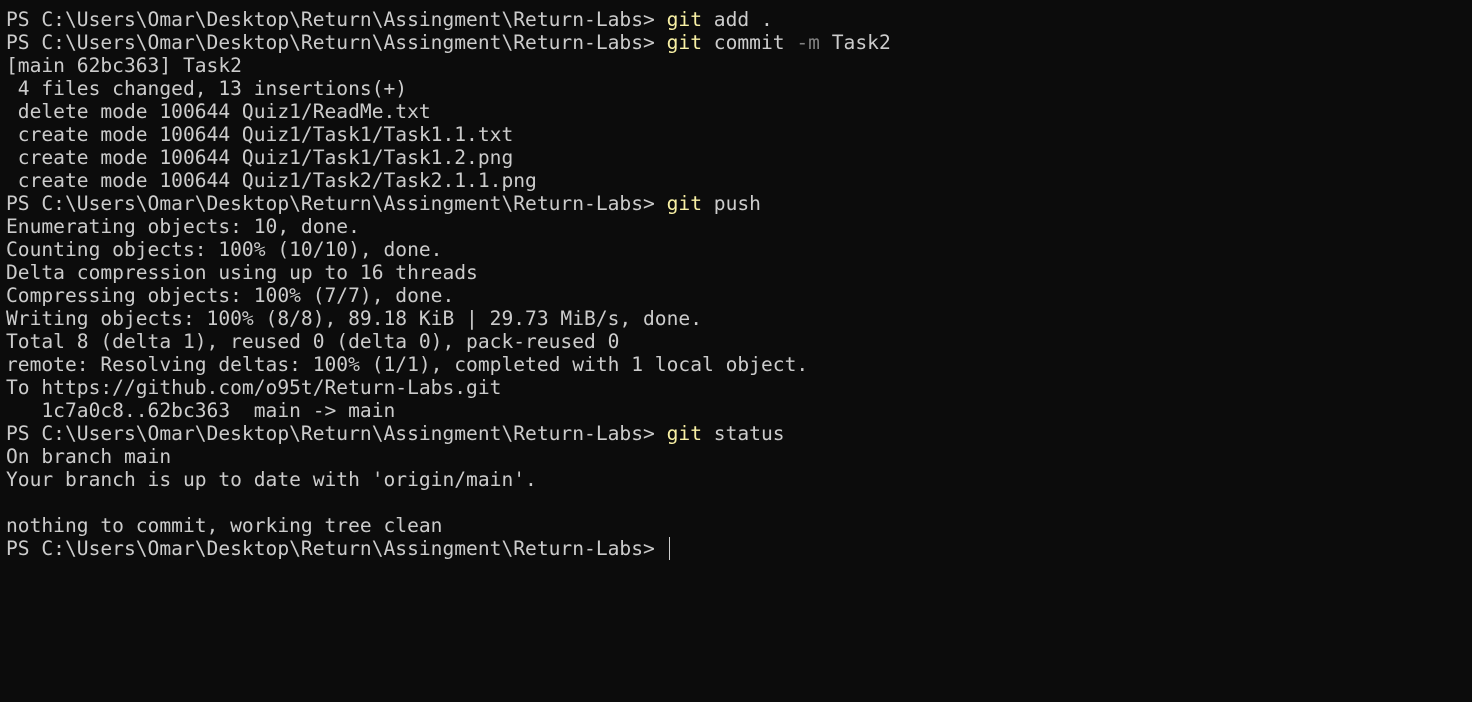  What do you see at coordinates (124, 65) in the screenshot?
I see `output-line: [main 62bc363] Task2` at bounding box center [124, 65].